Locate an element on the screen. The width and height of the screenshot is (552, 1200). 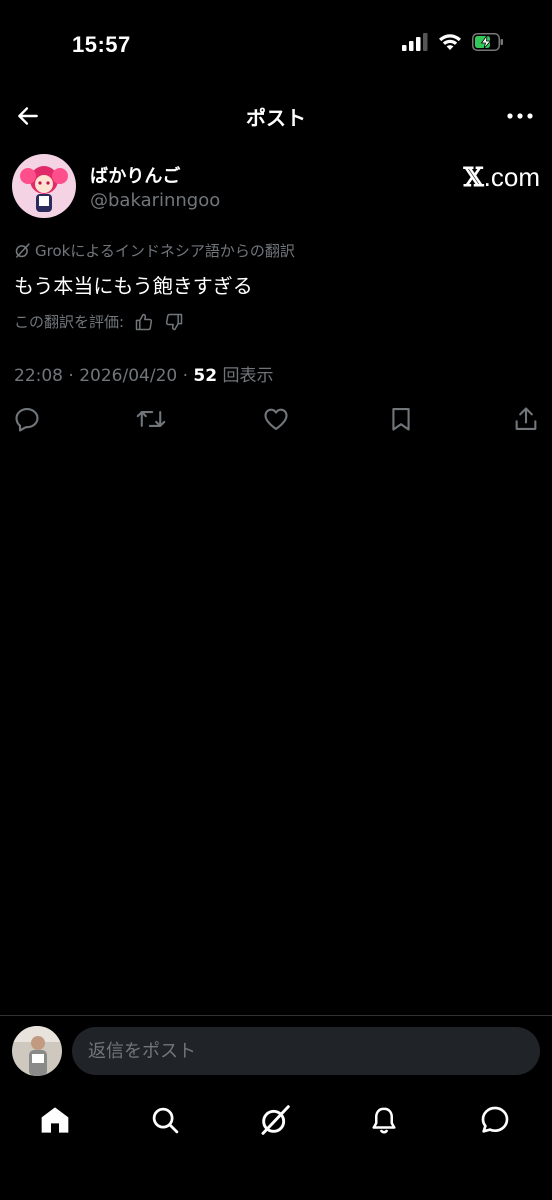
message-icon is located at coordinates (495, 1119).